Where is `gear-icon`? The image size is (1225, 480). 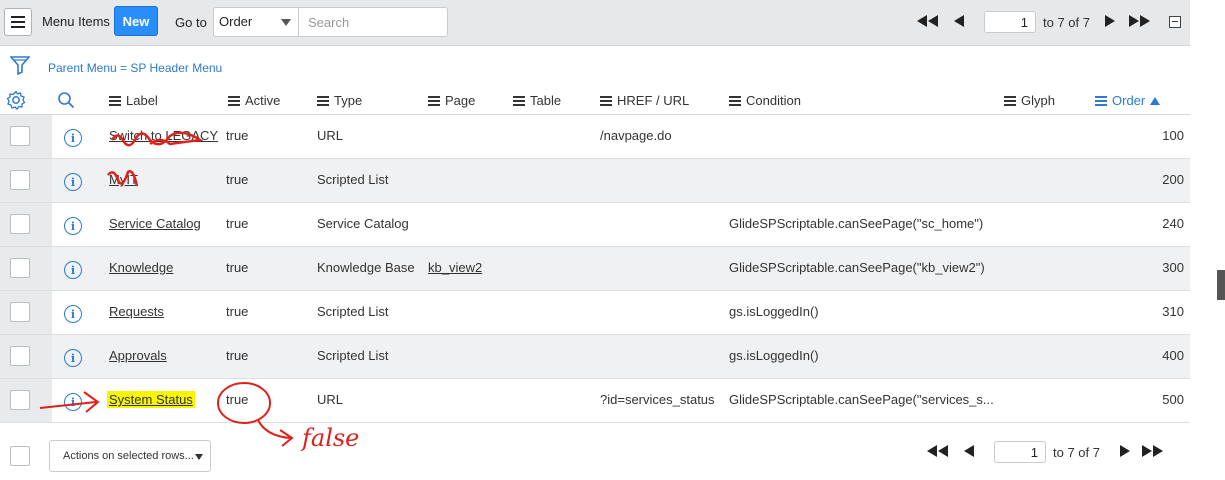
gear-icon is located at coordinates (16, 100).